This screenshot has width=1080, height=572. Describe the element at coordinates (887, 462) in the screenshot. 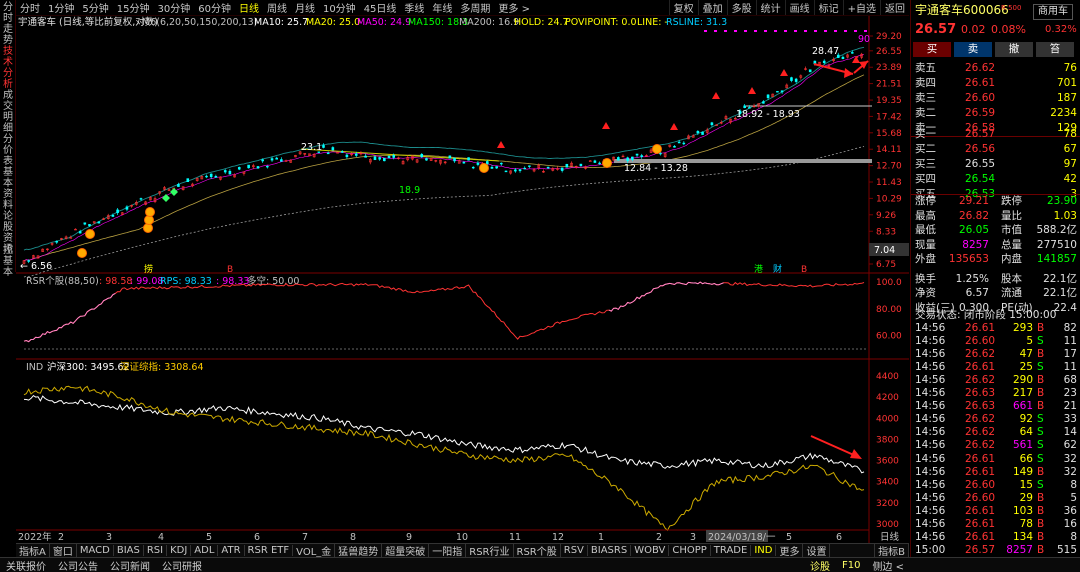

I see `ind-axis-label: 3600` at that location.